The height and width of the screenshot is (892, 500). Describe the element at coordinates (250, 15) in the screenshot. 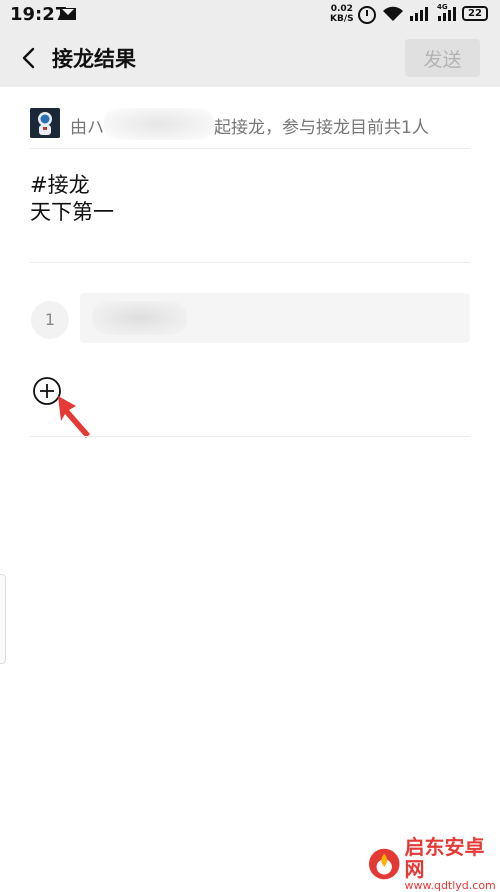

I see `status-bar: 19:27 0.02 KB/S 4G 22` at that location.